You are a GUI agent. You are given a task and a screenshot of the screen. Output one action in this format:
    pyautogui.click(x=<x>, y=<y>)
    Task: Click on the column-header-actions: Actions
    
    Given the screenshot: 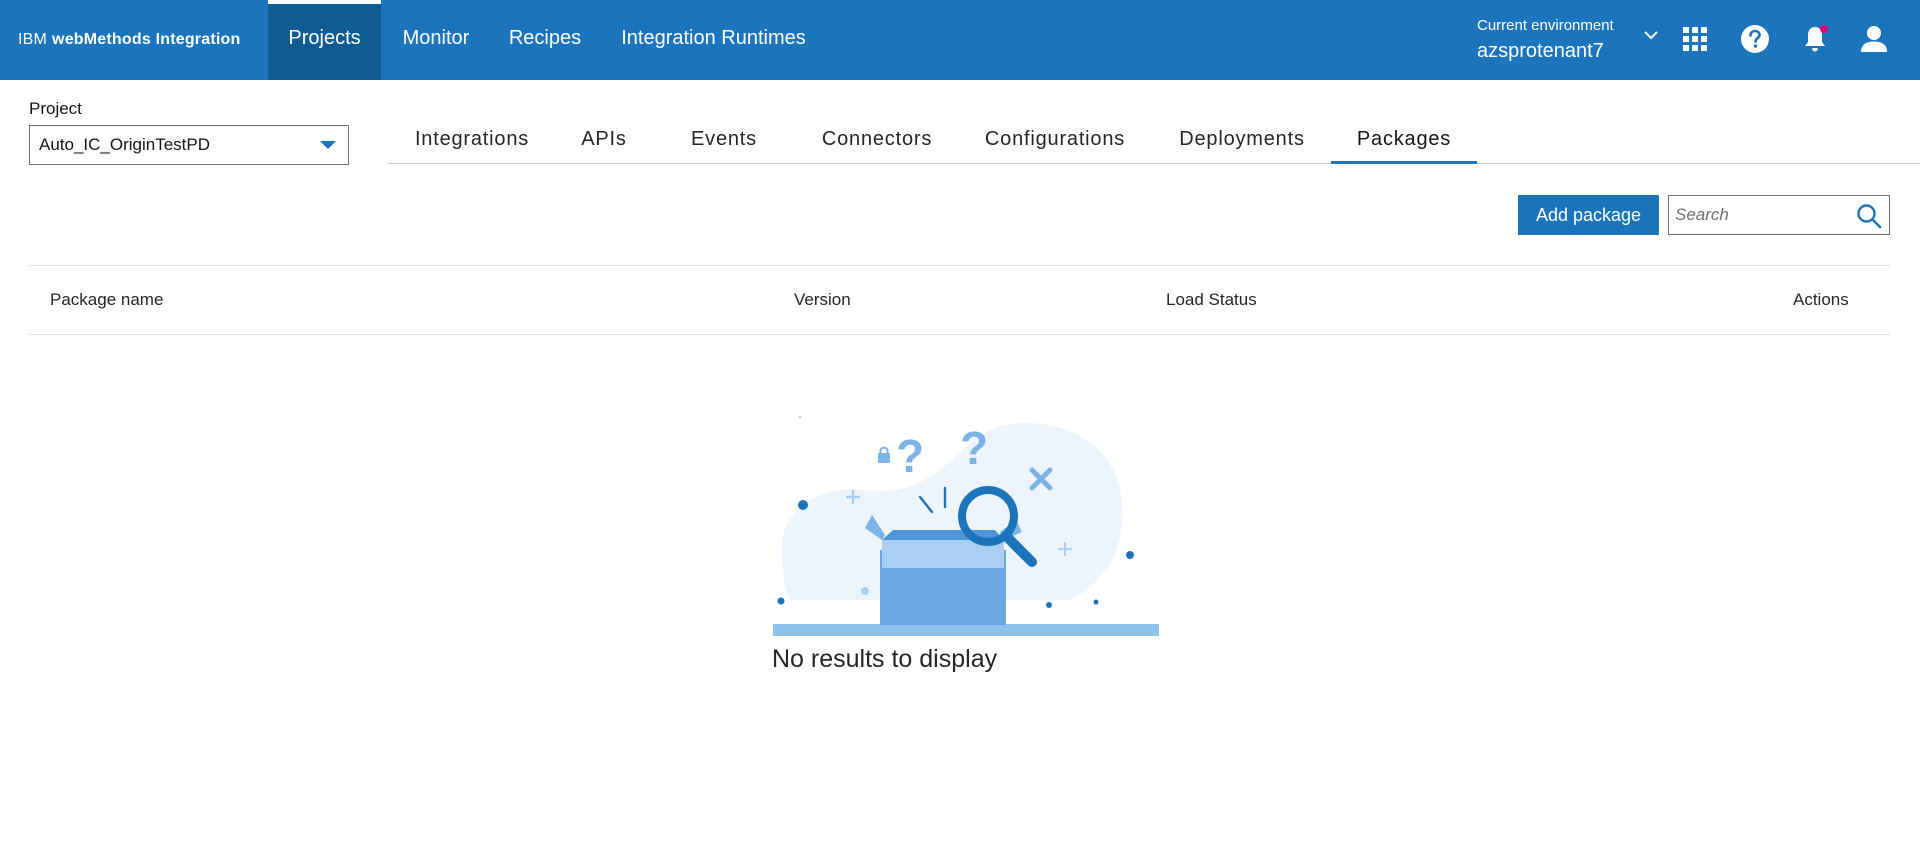 What is the action you would take?
    pyautogui.click(x=1821, y=299)
    